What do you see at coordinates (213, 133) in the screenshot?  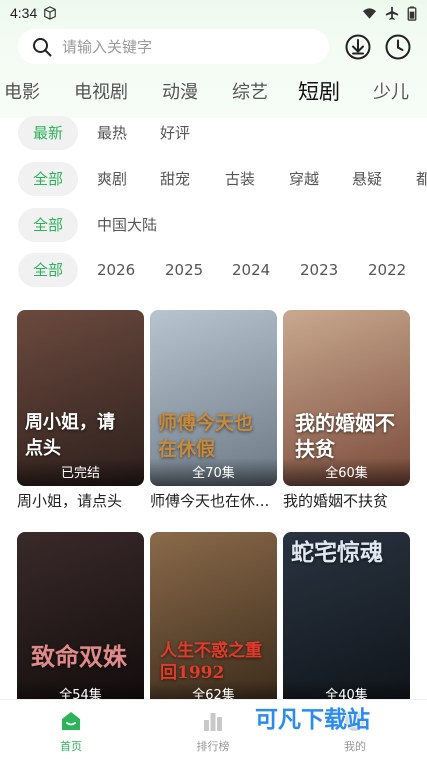 I see `sort-filter-row: 最新 最热 好评` at bounding box center [213, 133].